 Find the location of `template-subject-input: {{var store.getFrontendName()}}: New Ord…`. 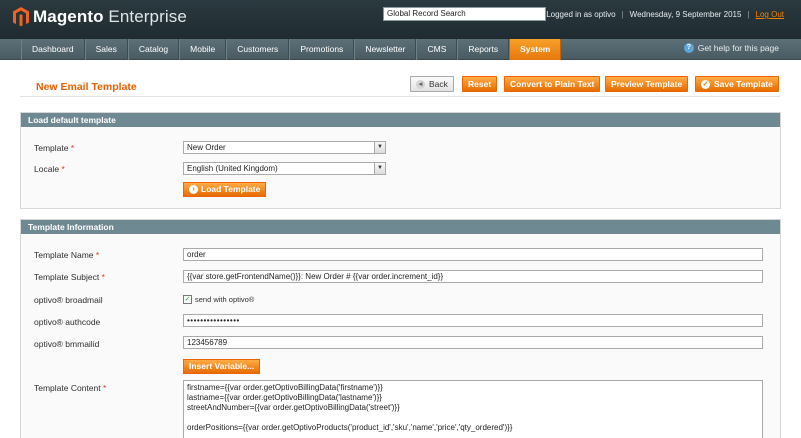

template-subject-input: {{var store.getFrontendName()}}: New Ord… is located at coordinates (473, 276).